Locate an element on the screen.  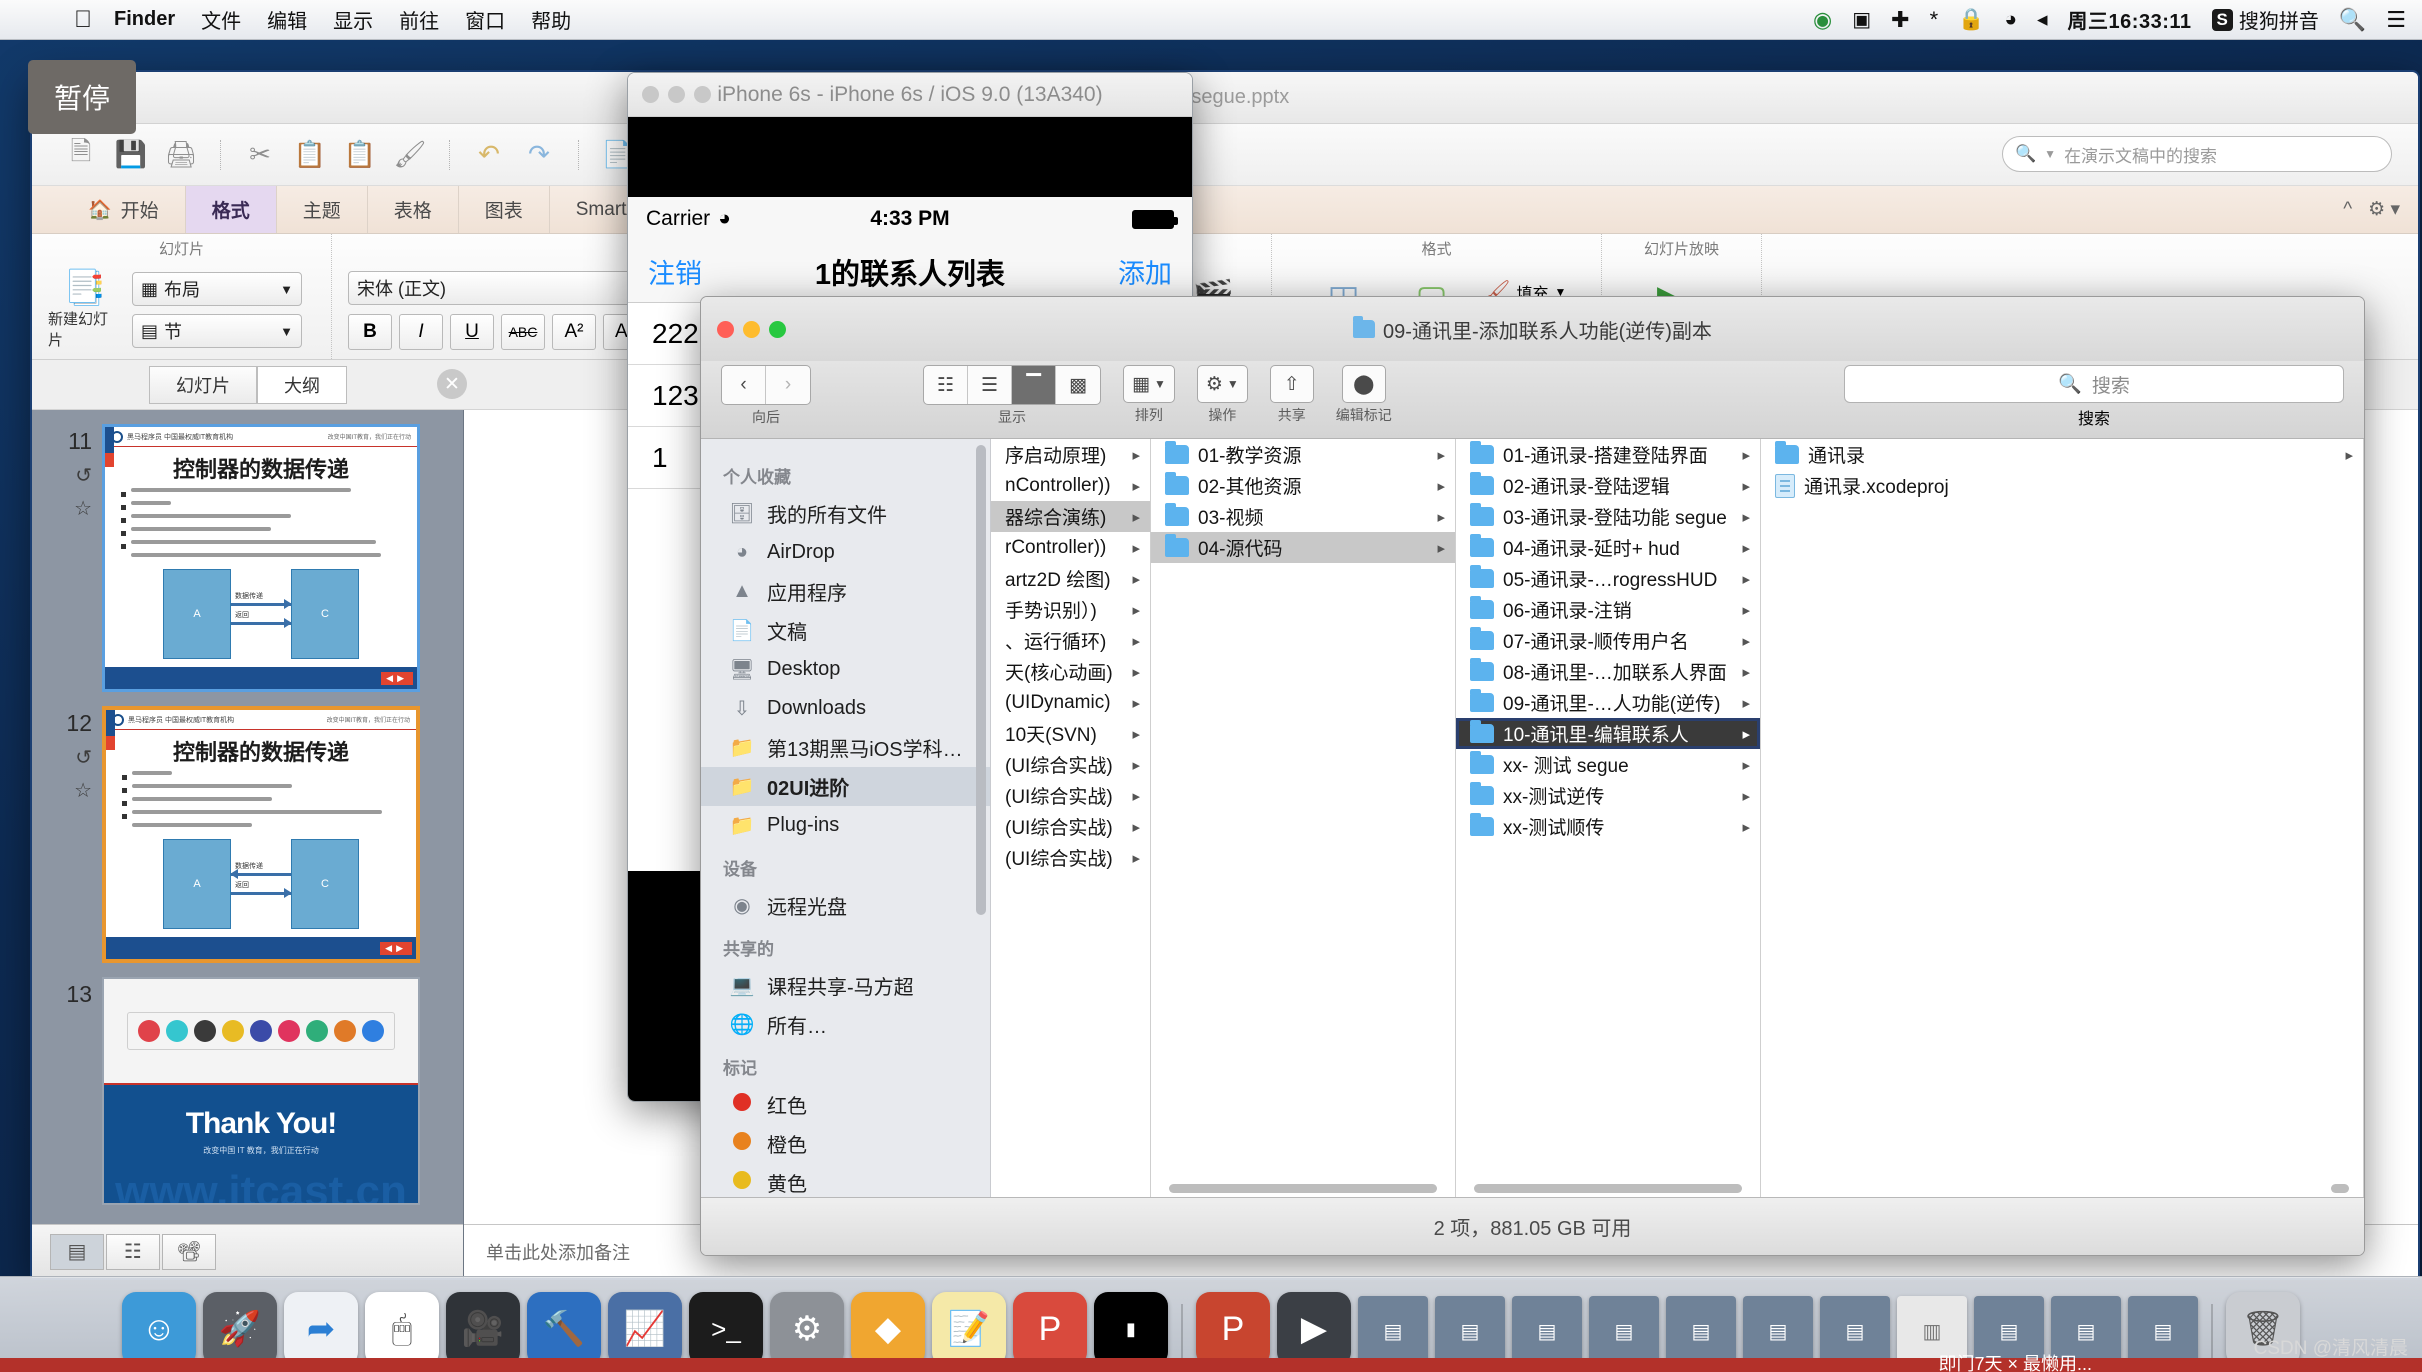
strikethrough-button: ABC is located at coordinates (523, 332).